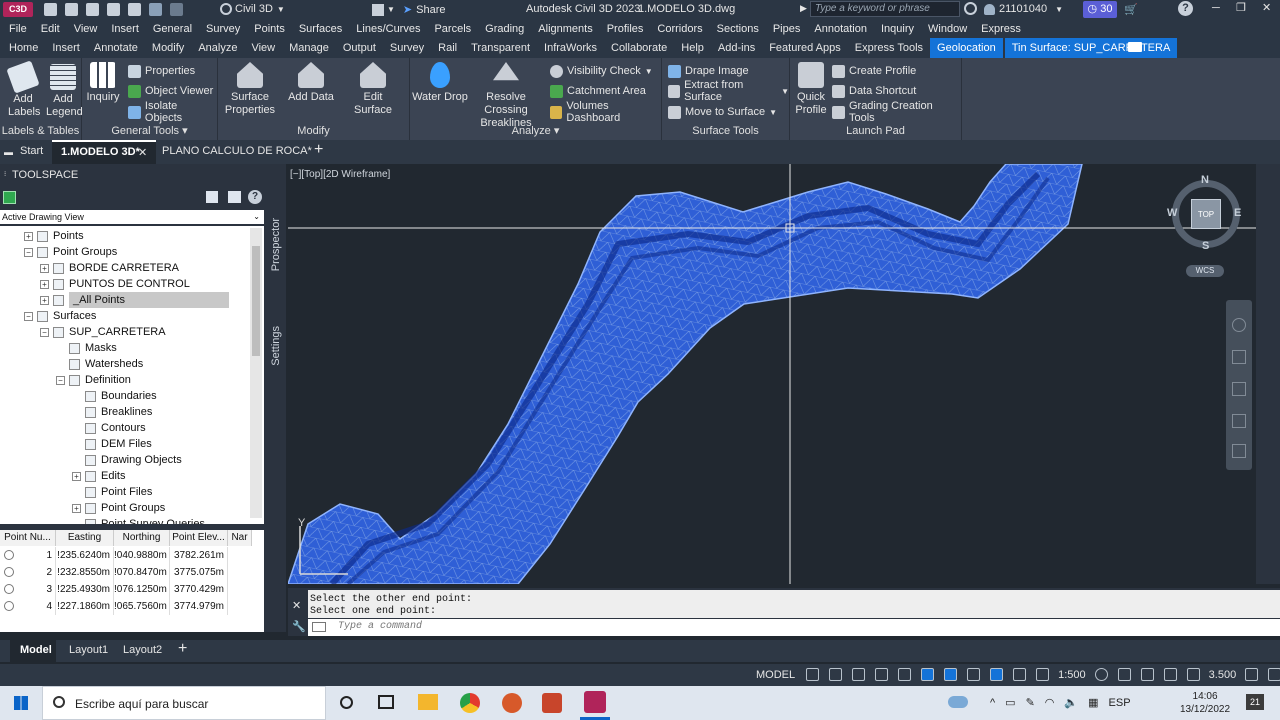 This screenshot has width=1280, height=720. I want to click on tab-tin-surface-sup-carretera: Tin Surface: SUP_CARRETERA, so click(1091, 48).